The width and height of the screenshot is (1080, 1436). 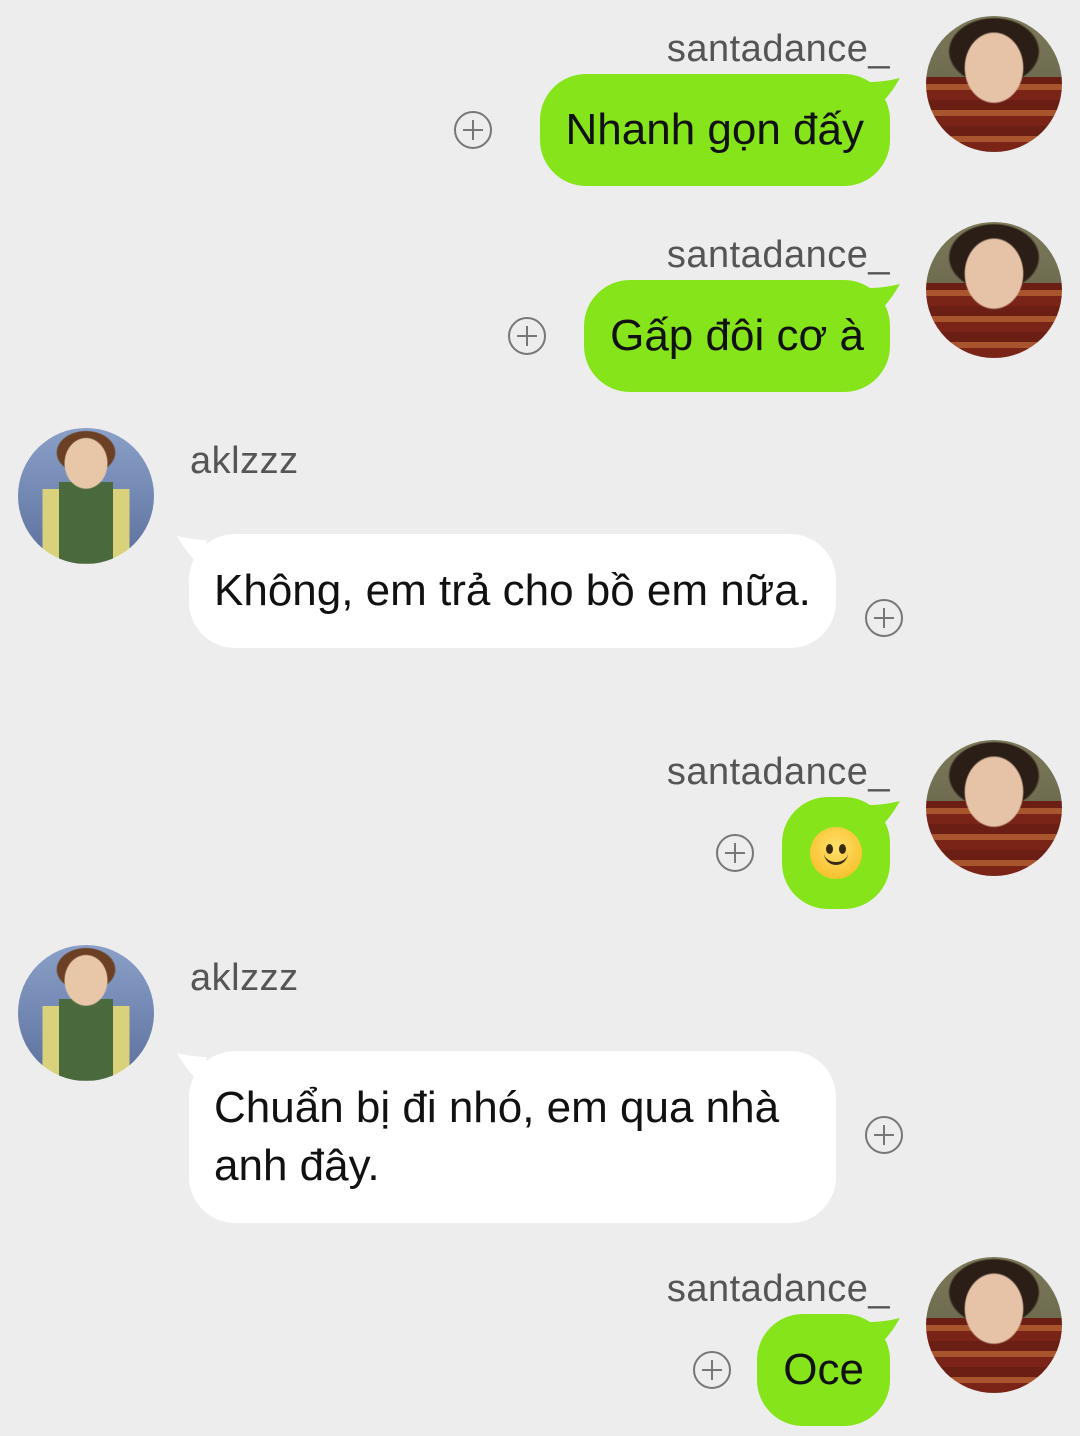 I want to click on message-text: Oce, so click(x=823, y=1369).